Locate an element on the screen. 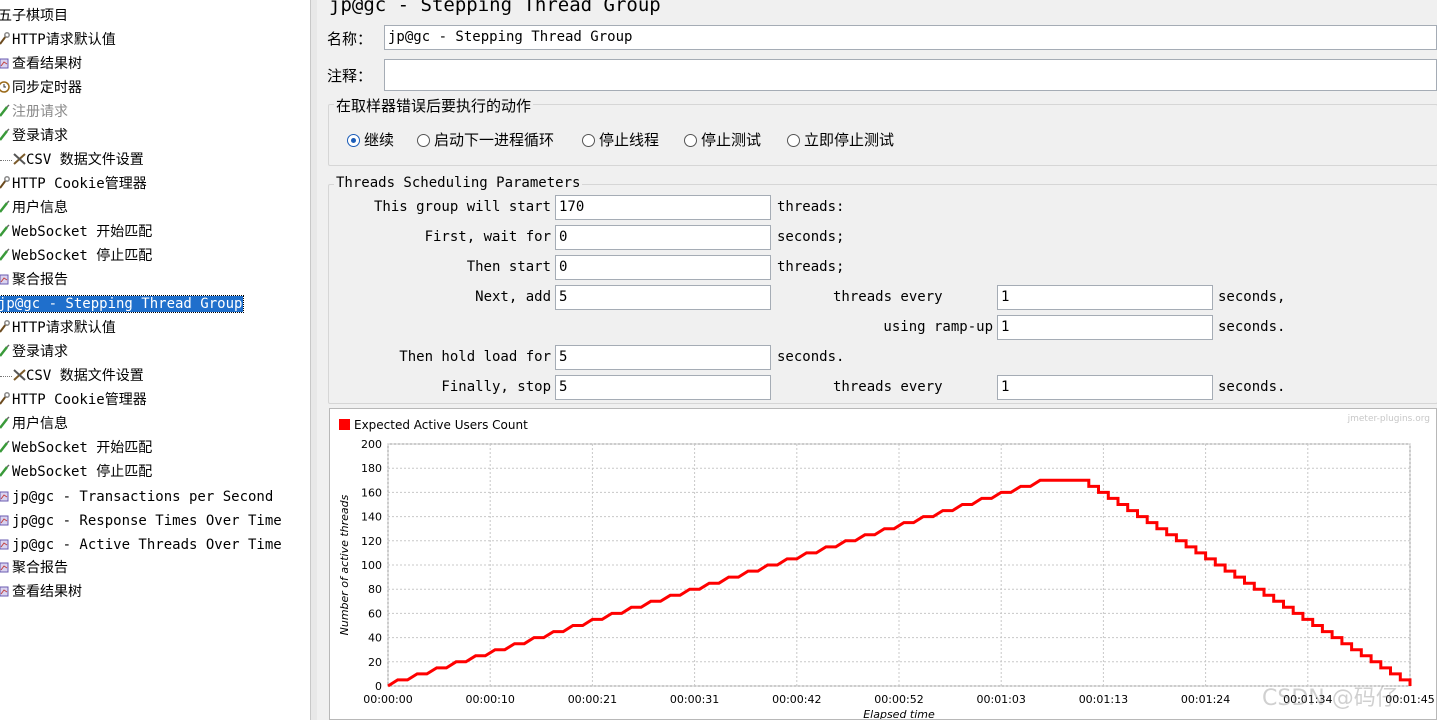  x-tick-label: 00:00:00 is located at coordinates (387, 699).